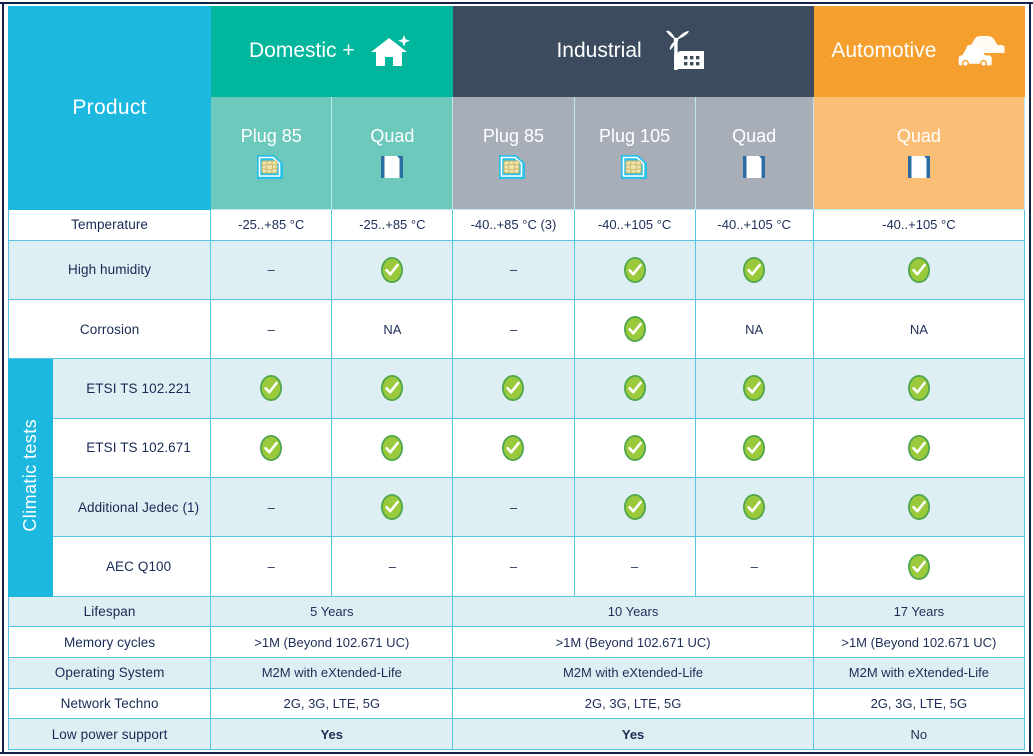  What do you see at coordinates (392, 153) in the screenshot?
I see `variant-header-1: Quad` at bounding box center [392, 153].